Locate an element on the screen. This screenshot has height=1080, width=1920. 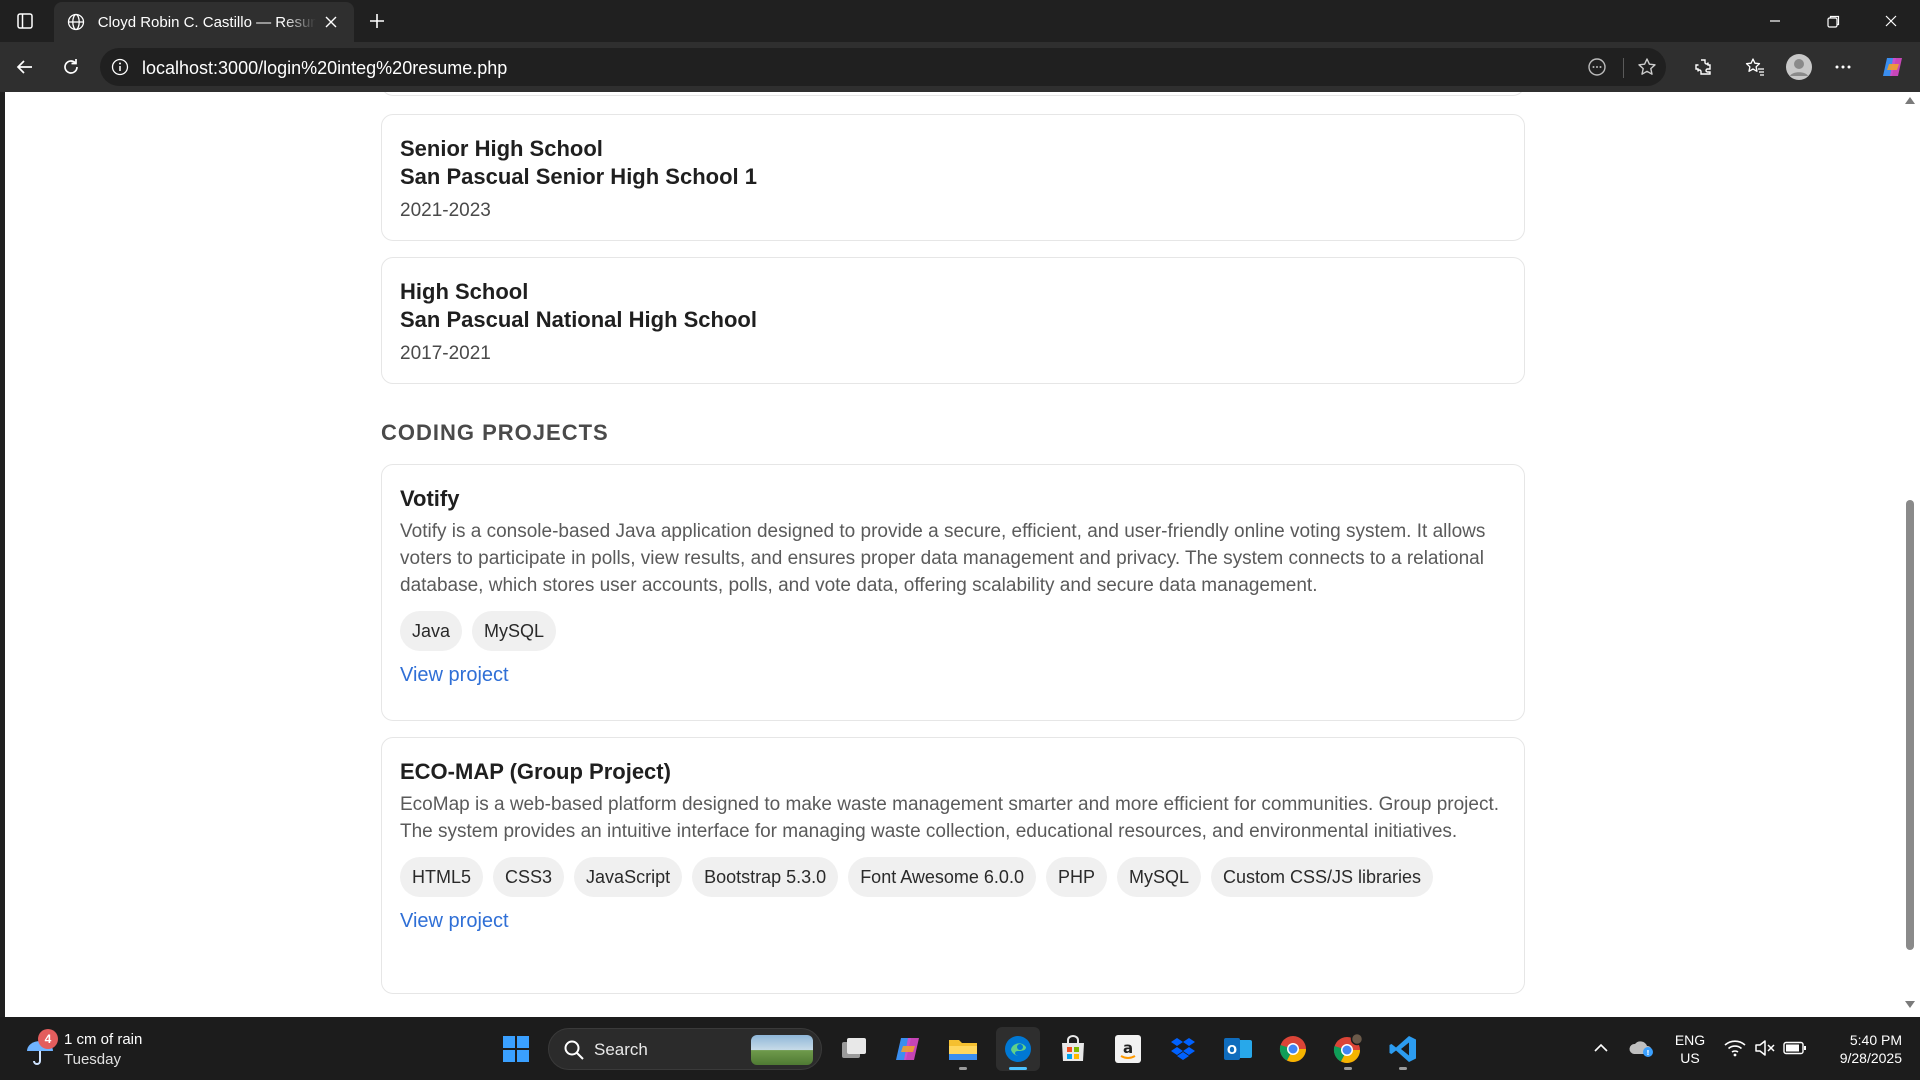
svg-text: O is located at coordinates (1232, 1050).